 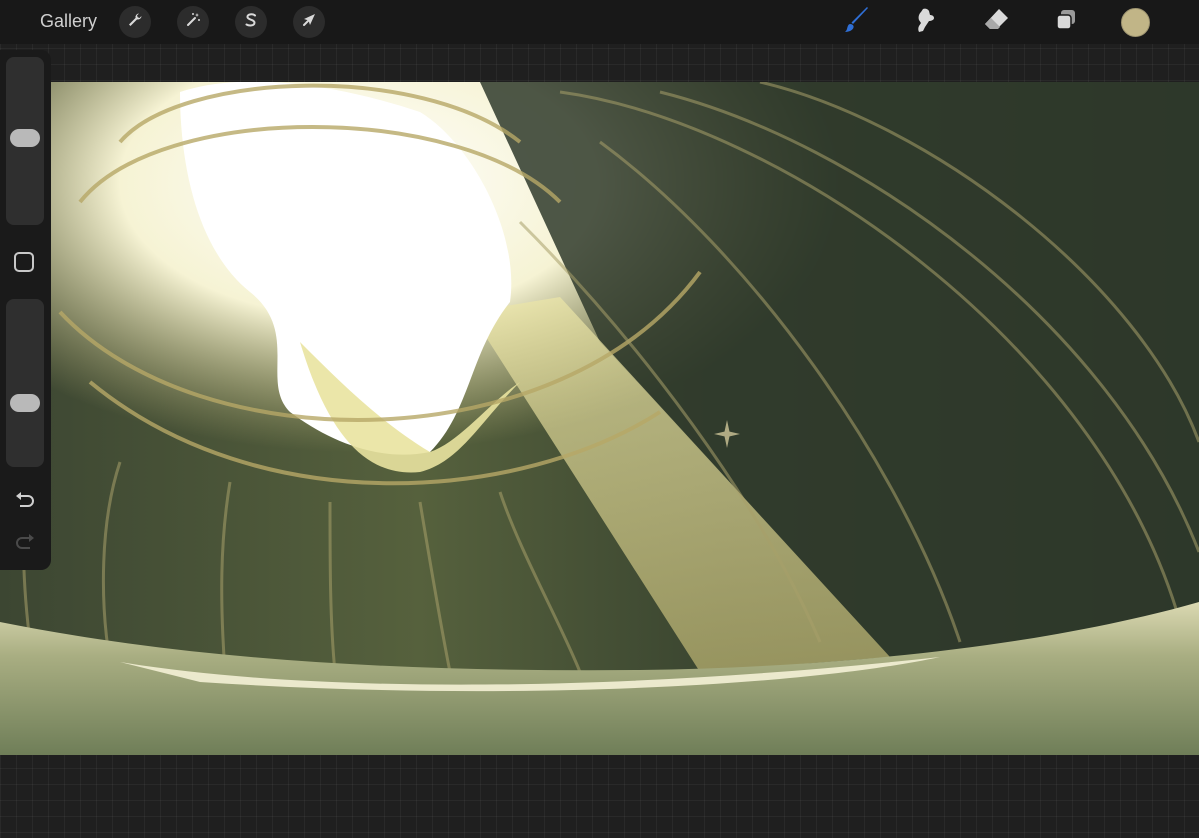 I want to click on brush-button, so click(x=856, y=22).